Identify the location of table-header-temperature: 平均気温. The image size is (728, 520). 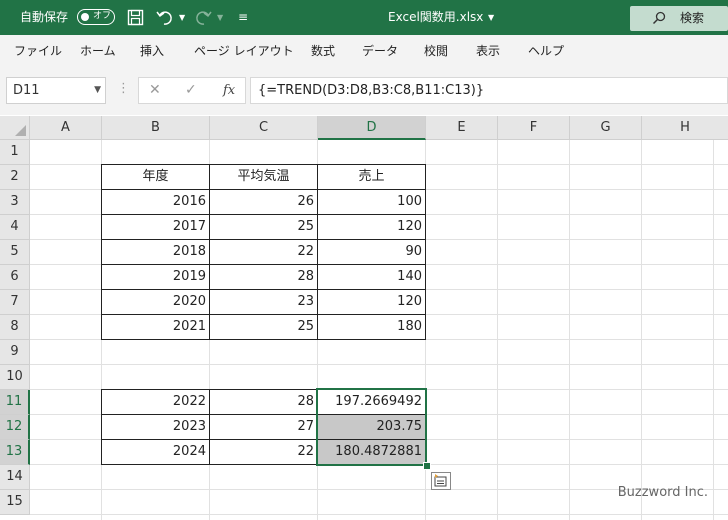
(263, 177).